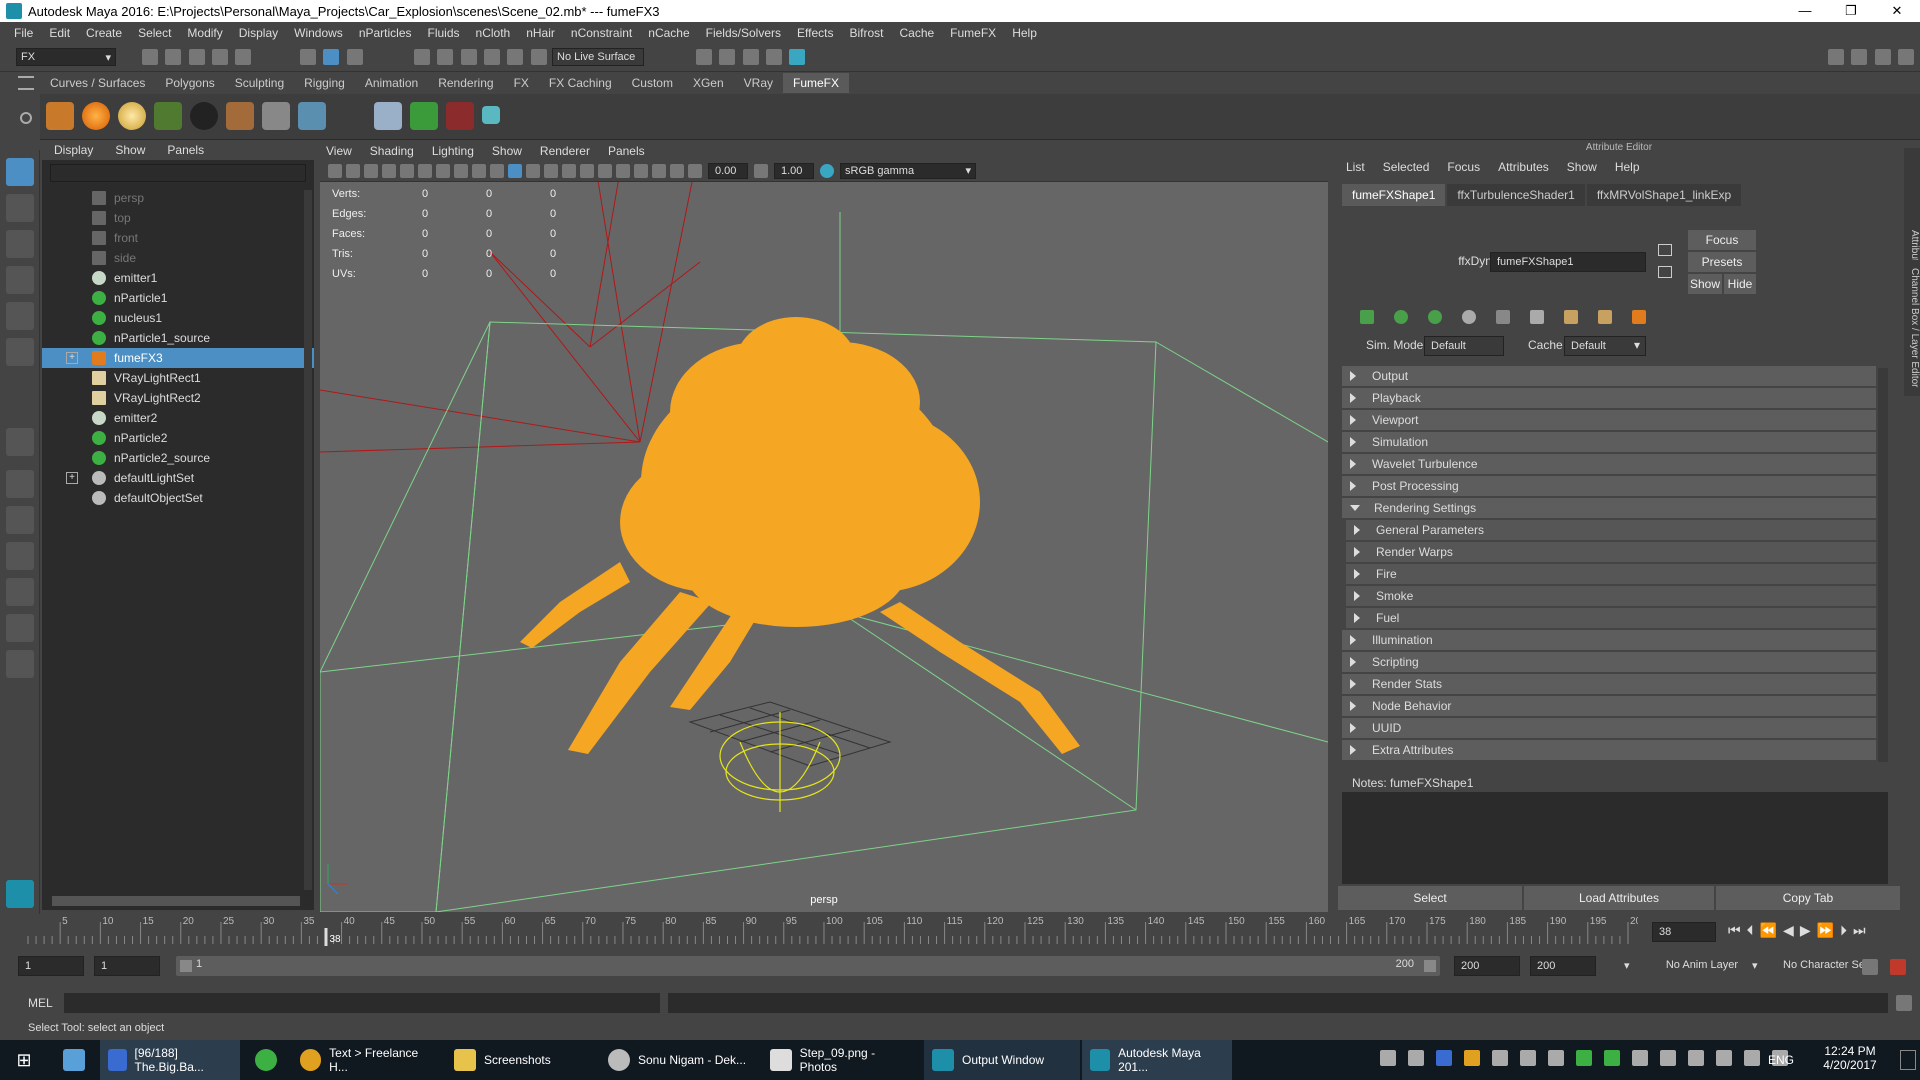 The height and width of the screenshot is (1080, 1920). What do you see at coordinates (354, 57) in the screenshot?
I see `select-component-icon` at bounding box center [354, 57].